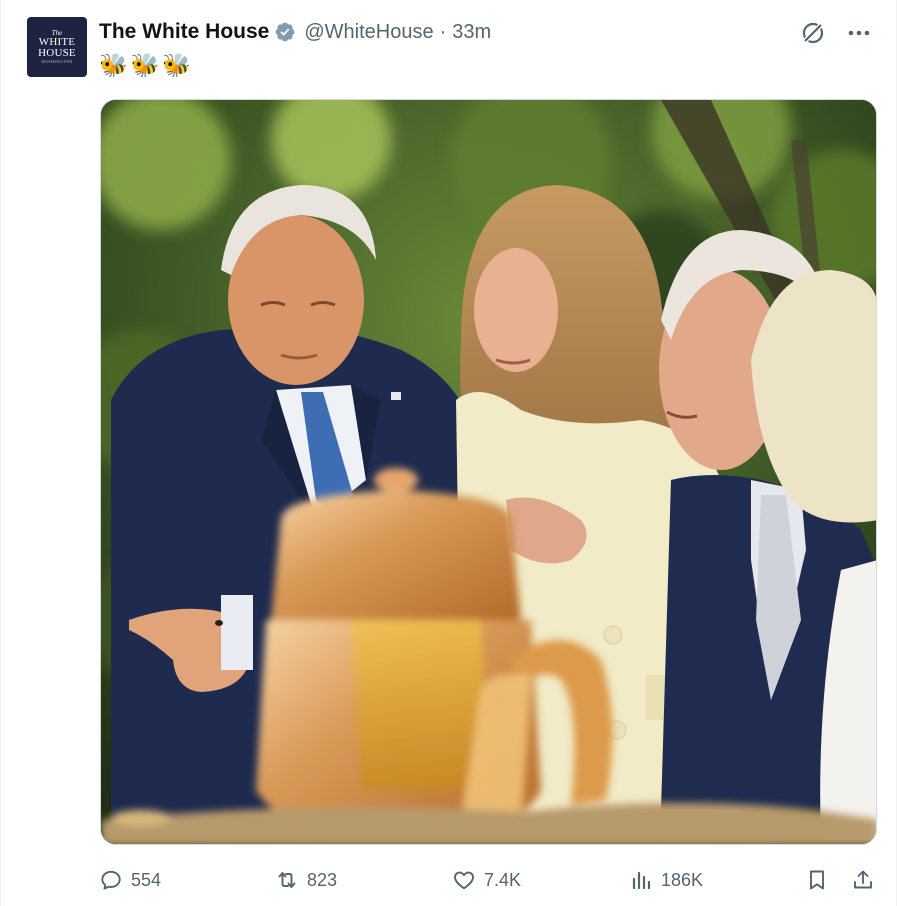  Describe the element at coordinates (285, 32) in the screenshot. I see `verified-badge-icon` at that location.